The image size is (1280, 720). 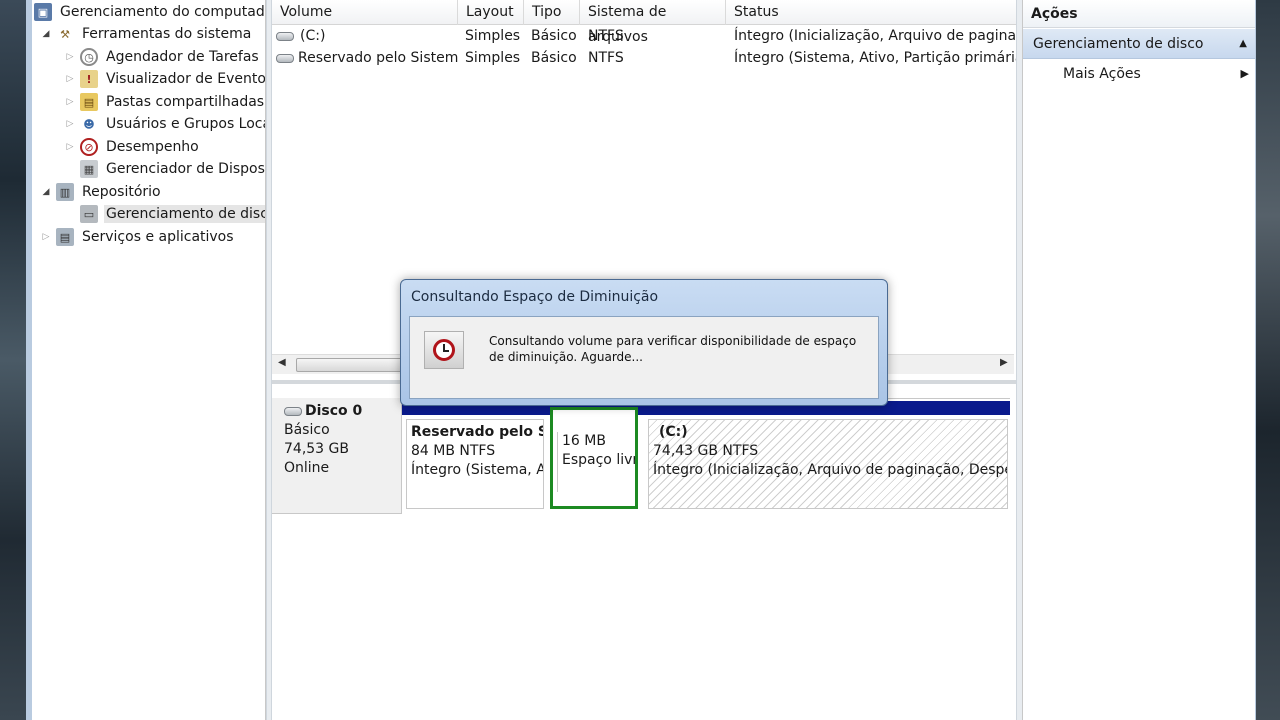 What do you see at coordinates (313, 36) in the screenshot?
I see `volume-name: (C:)` at bounding box center [313, 36].